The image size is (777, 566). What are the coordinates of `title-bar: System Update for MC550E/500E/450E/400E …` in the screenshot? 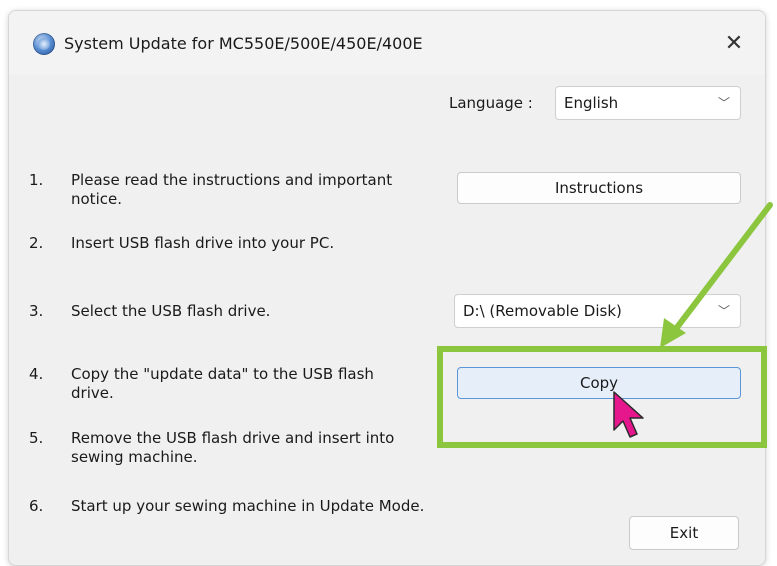 It's located at (387, 43).